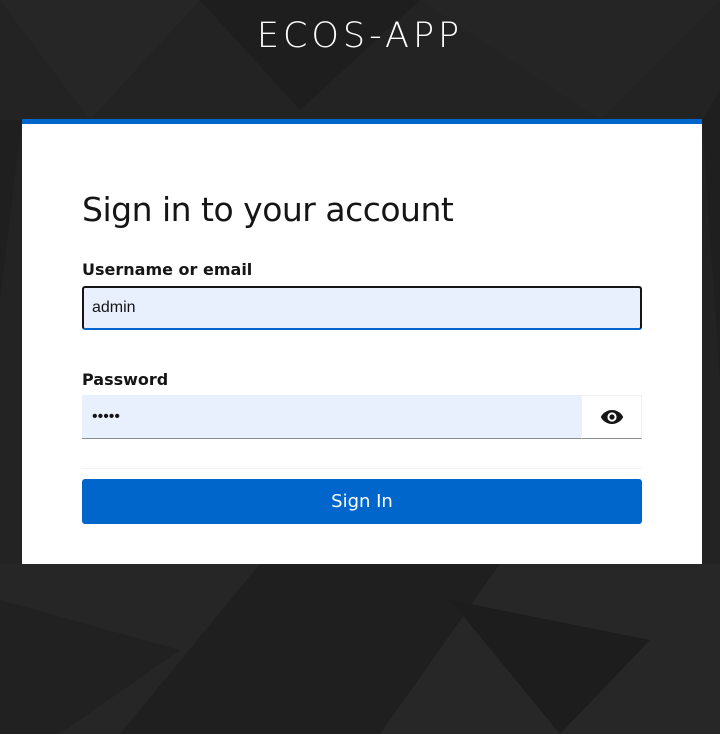  Describe the element at coordinates (268, 209) in the screenshot. I see `page-title: Sign in to your account` at that location.